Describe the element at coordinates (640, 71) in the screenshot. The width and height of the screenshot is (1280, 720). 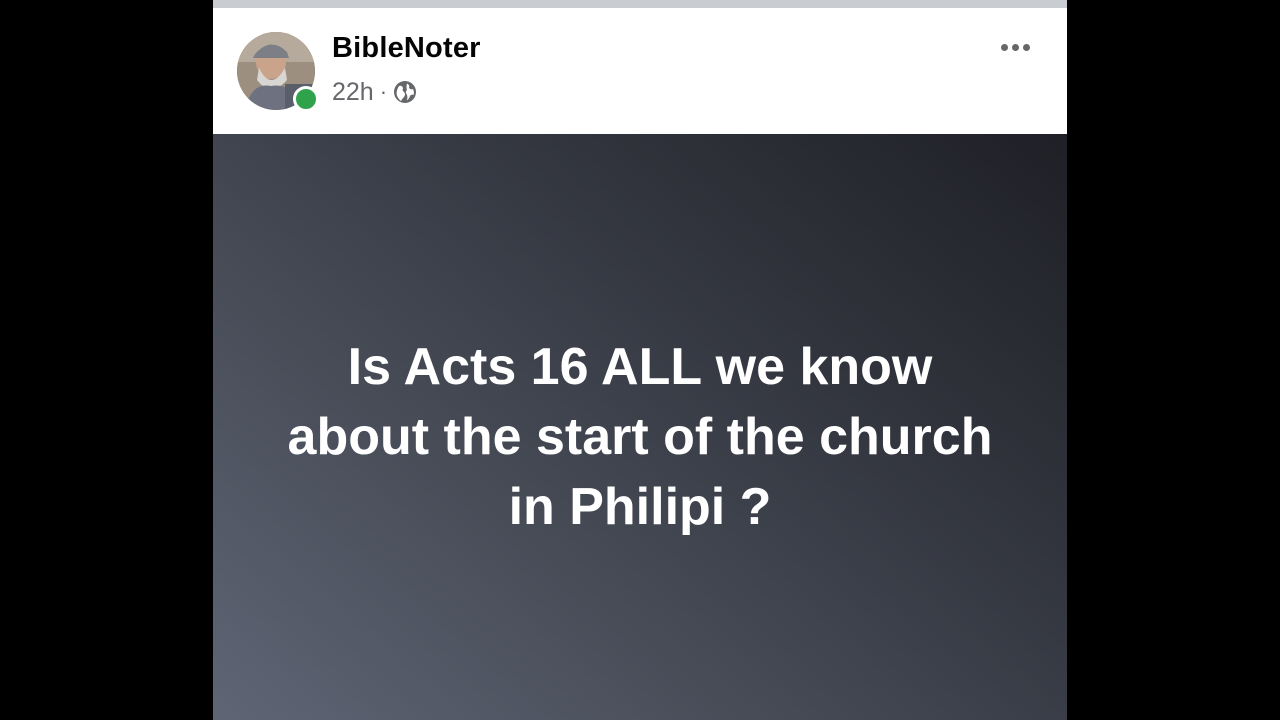
I see `post-header: BibleNoter 22h ·` at that location.